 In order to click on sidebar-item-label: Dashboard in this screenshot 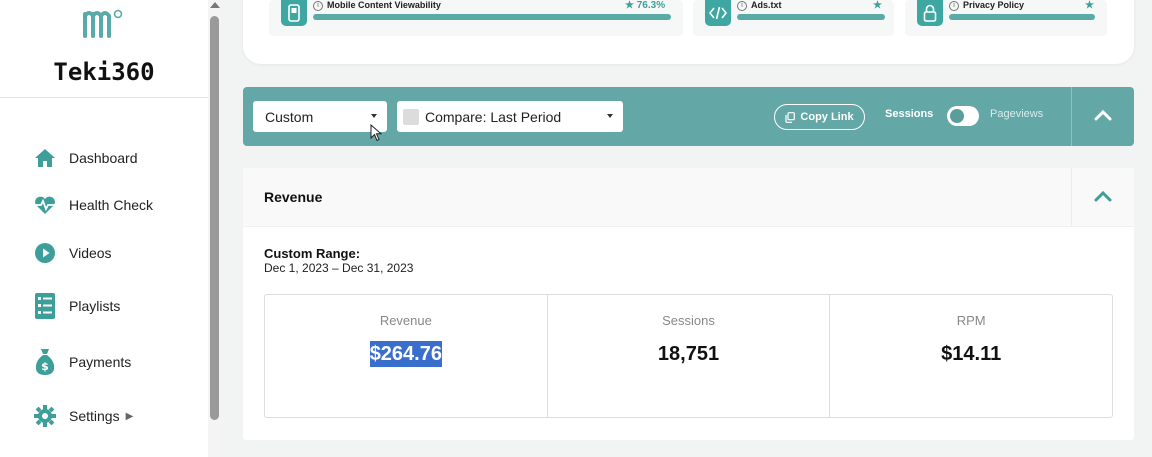, I will do `click(103, 158)`.